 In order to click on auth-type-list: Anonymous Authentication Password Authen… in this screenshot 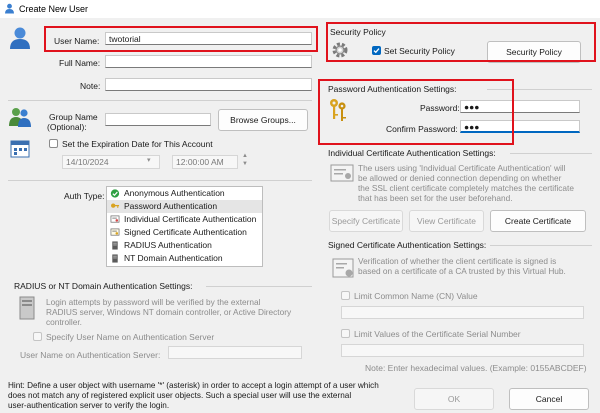, I will do `click(184, 226)`.